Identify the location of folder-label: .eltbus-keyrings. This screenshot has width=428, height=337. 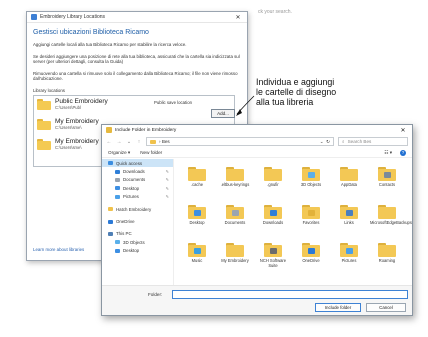
(235, 184).